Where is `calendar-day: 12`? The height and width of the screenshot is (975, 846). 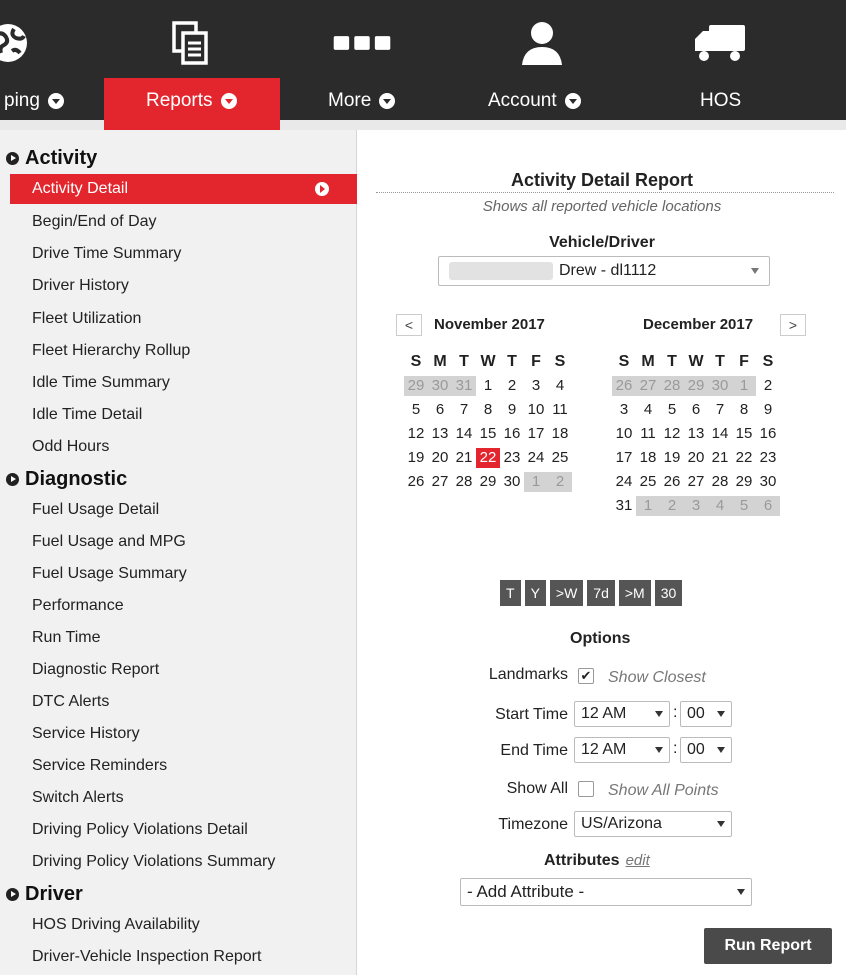
calendar-day: 12 is located at coordinates (672, 434).